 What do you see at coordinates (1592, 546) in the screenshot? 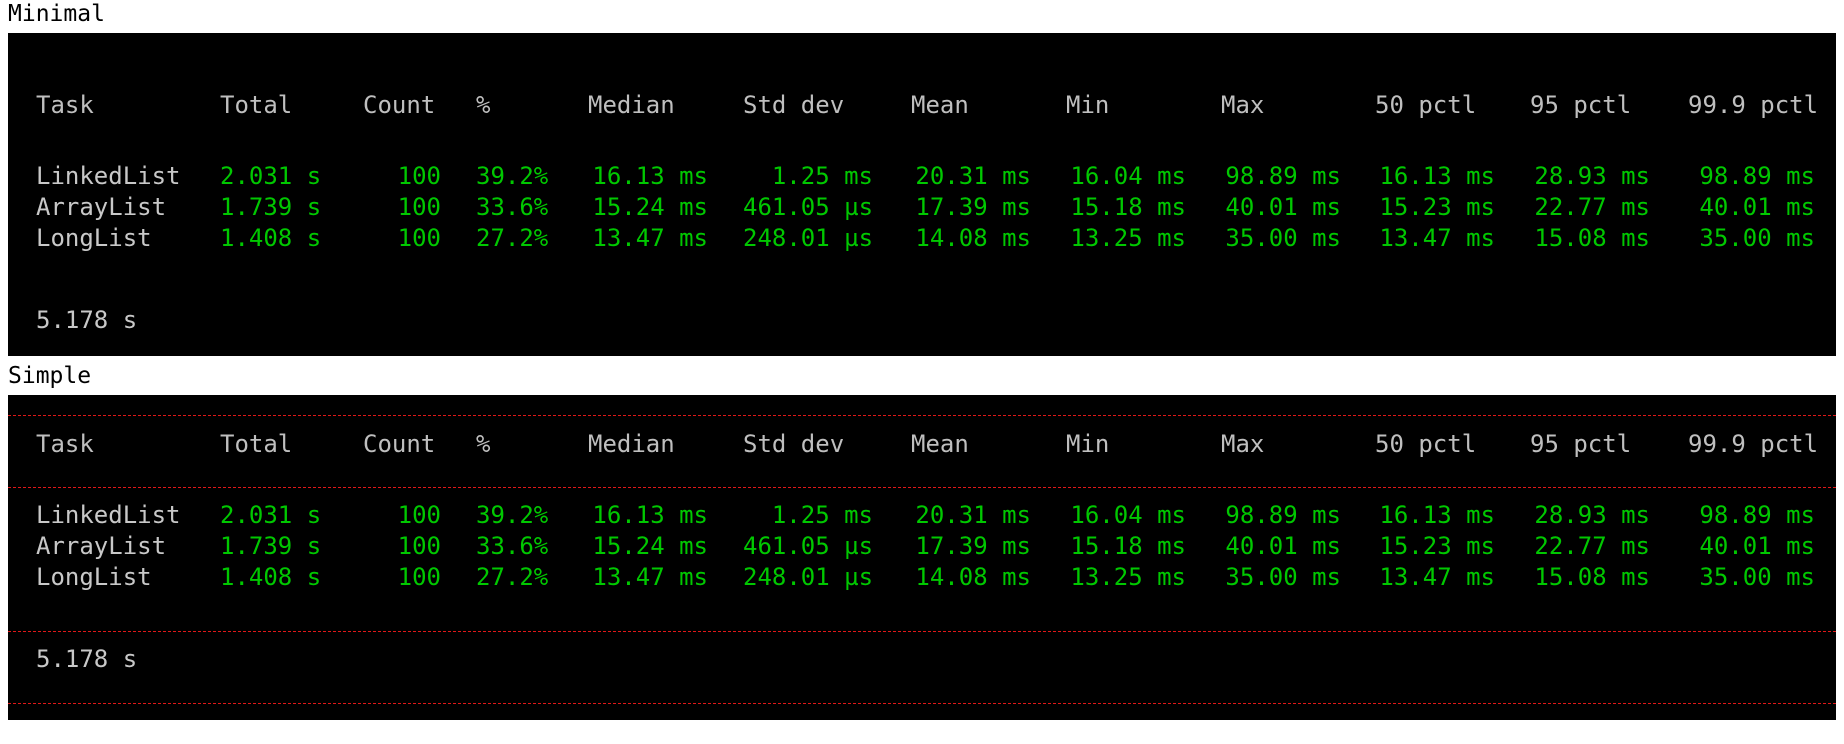
I see `cell-pctl-95: 22.77 ms` at bounding box center [1592, 546].